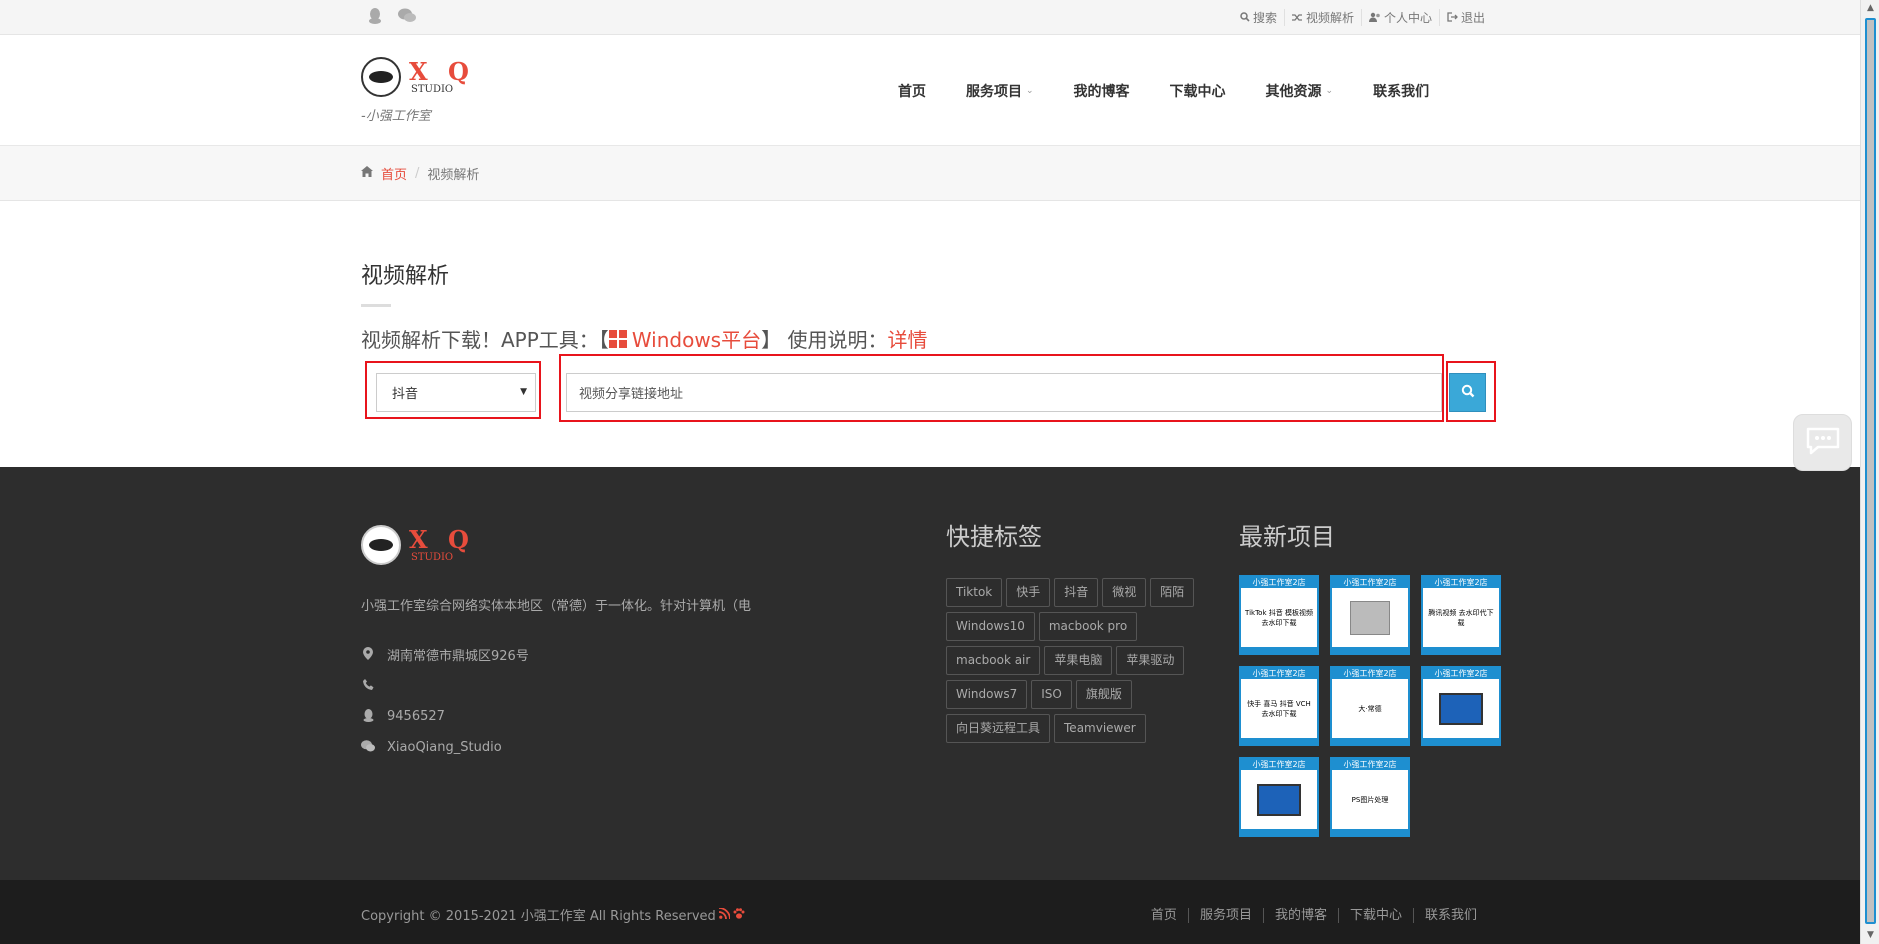 This screenshot has height=944, width=1879. I want to click on tag-item: Teamviewer, so click(1100, 728).